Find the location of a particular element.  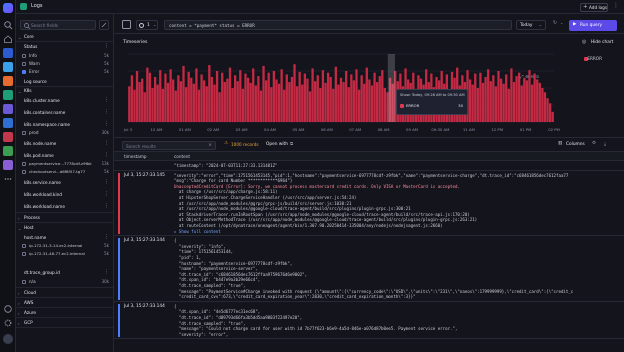

facet-group-azure: Azure is located at coordinates (30, 312).